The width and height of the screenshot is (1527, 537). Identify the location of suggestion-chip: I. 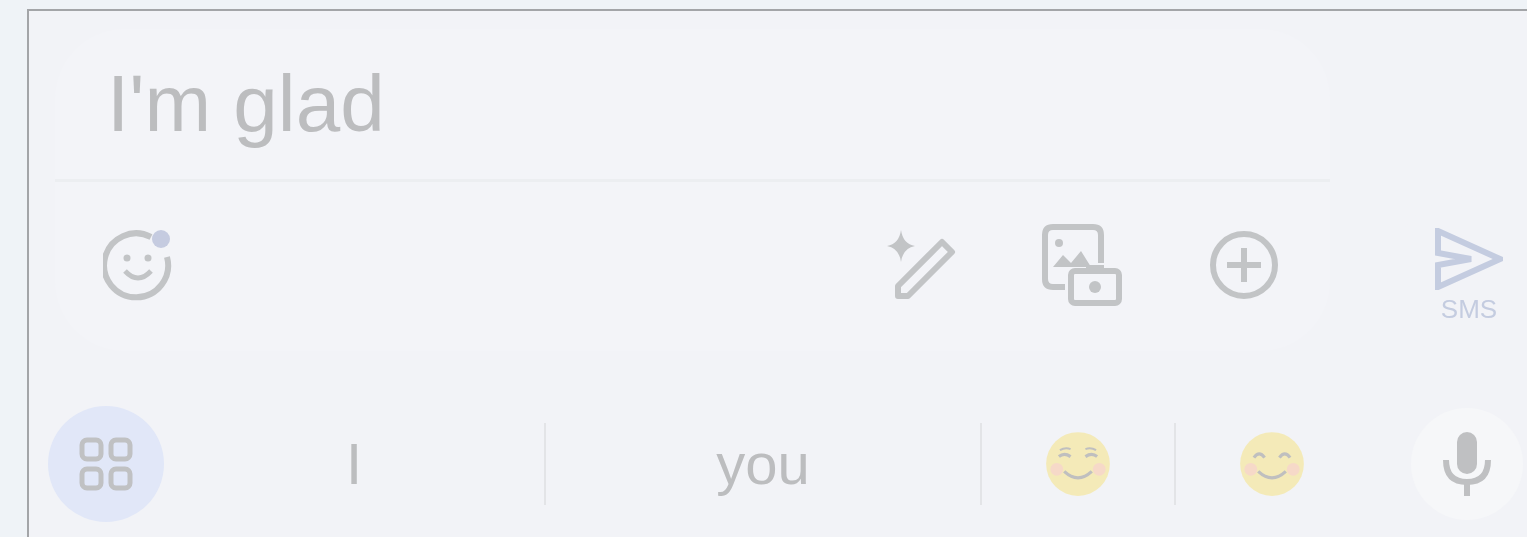
(354, 463).